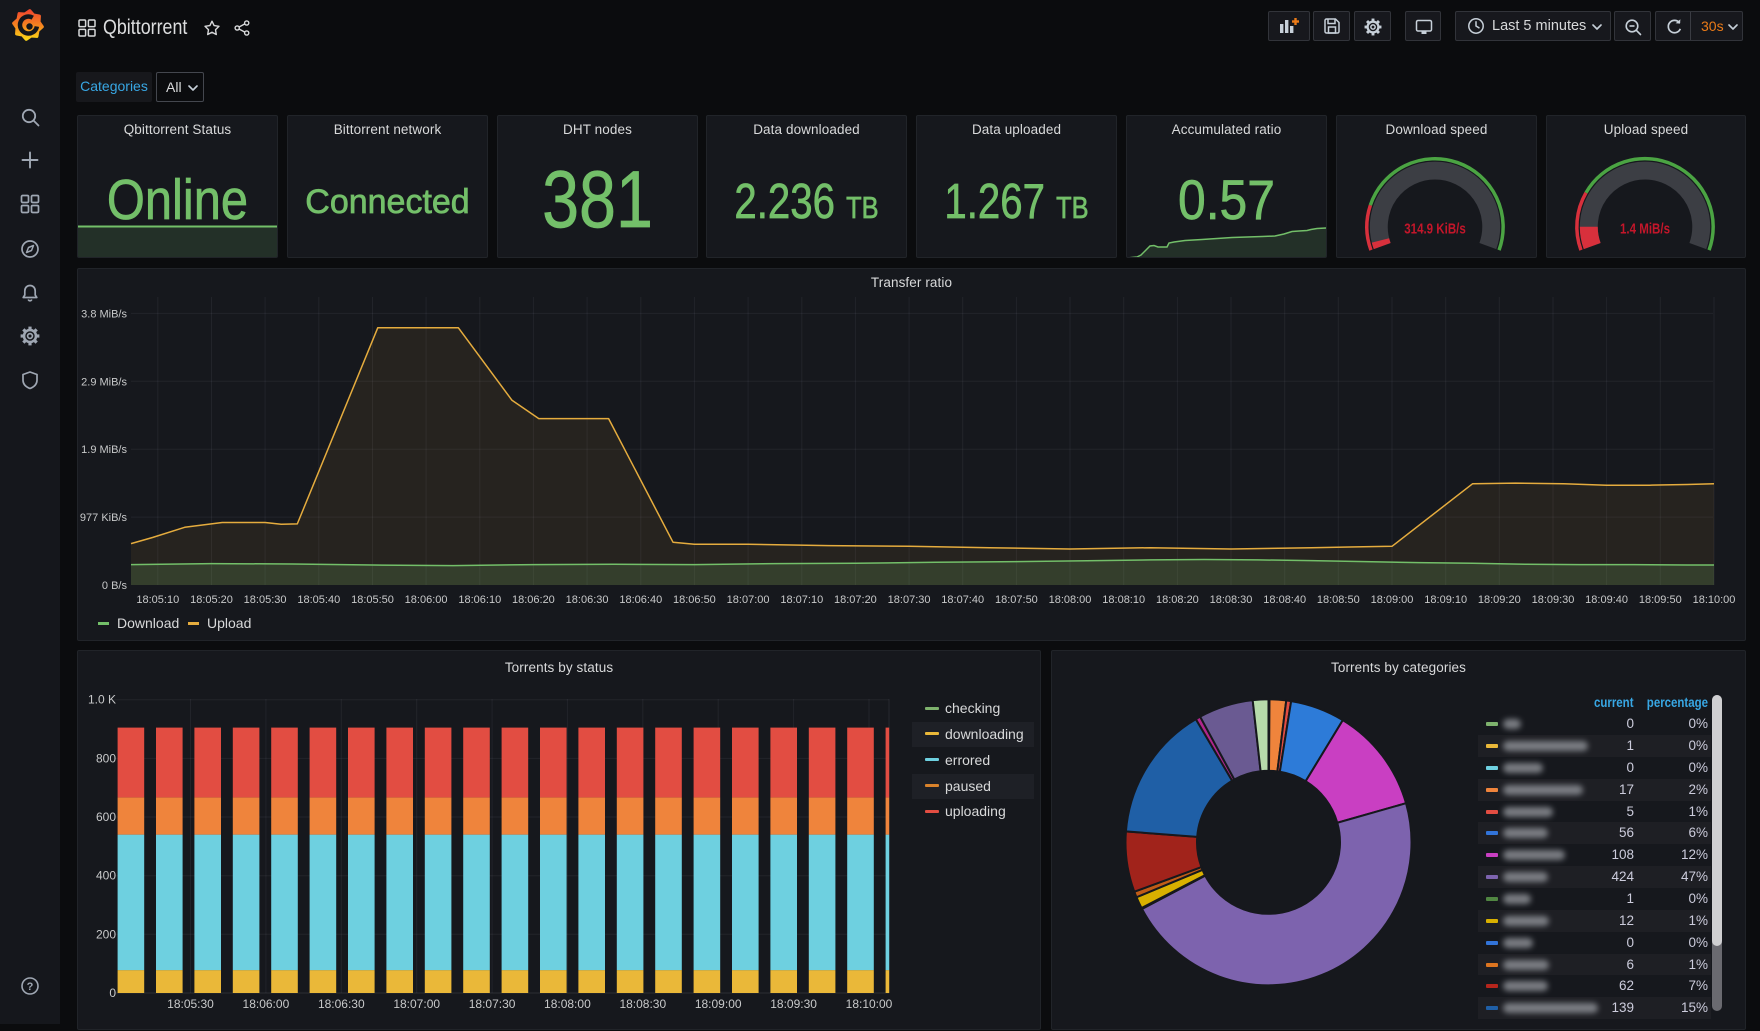 Image resolution: width=1760 pixels, height=1031 pixels. I want to click on svg-text: 200, so click(106, 934).